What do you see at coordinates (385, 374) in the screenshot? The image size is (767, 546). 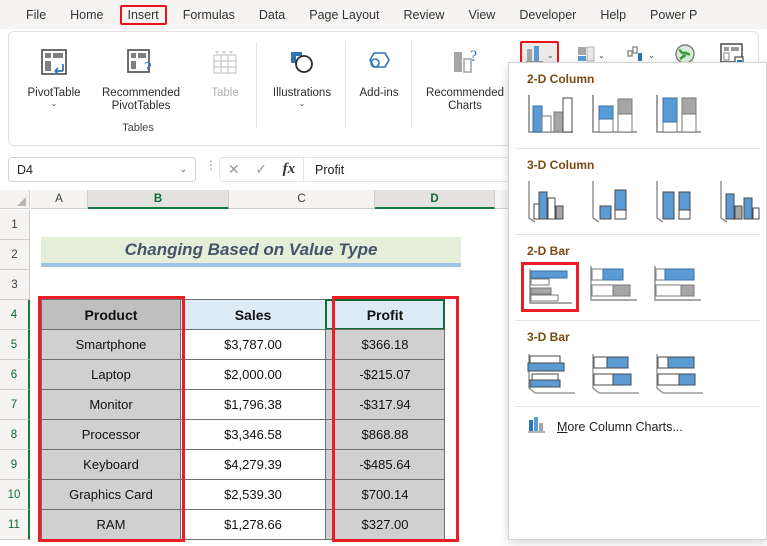 I see `cell-profit: -$215.07` at bounding box center [385, 374].